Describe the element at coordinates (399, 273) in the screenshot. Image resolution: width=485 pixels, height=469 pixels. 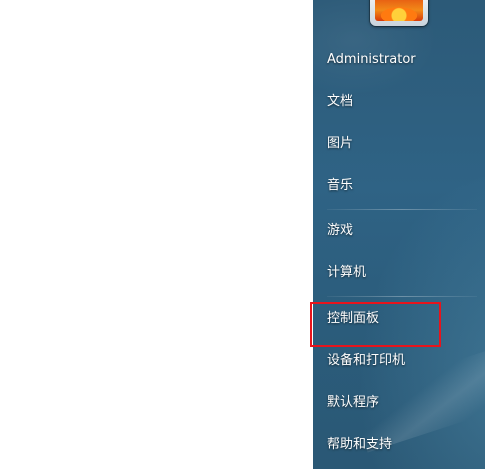
I see `menu-item-computer: 计算机` at that location.